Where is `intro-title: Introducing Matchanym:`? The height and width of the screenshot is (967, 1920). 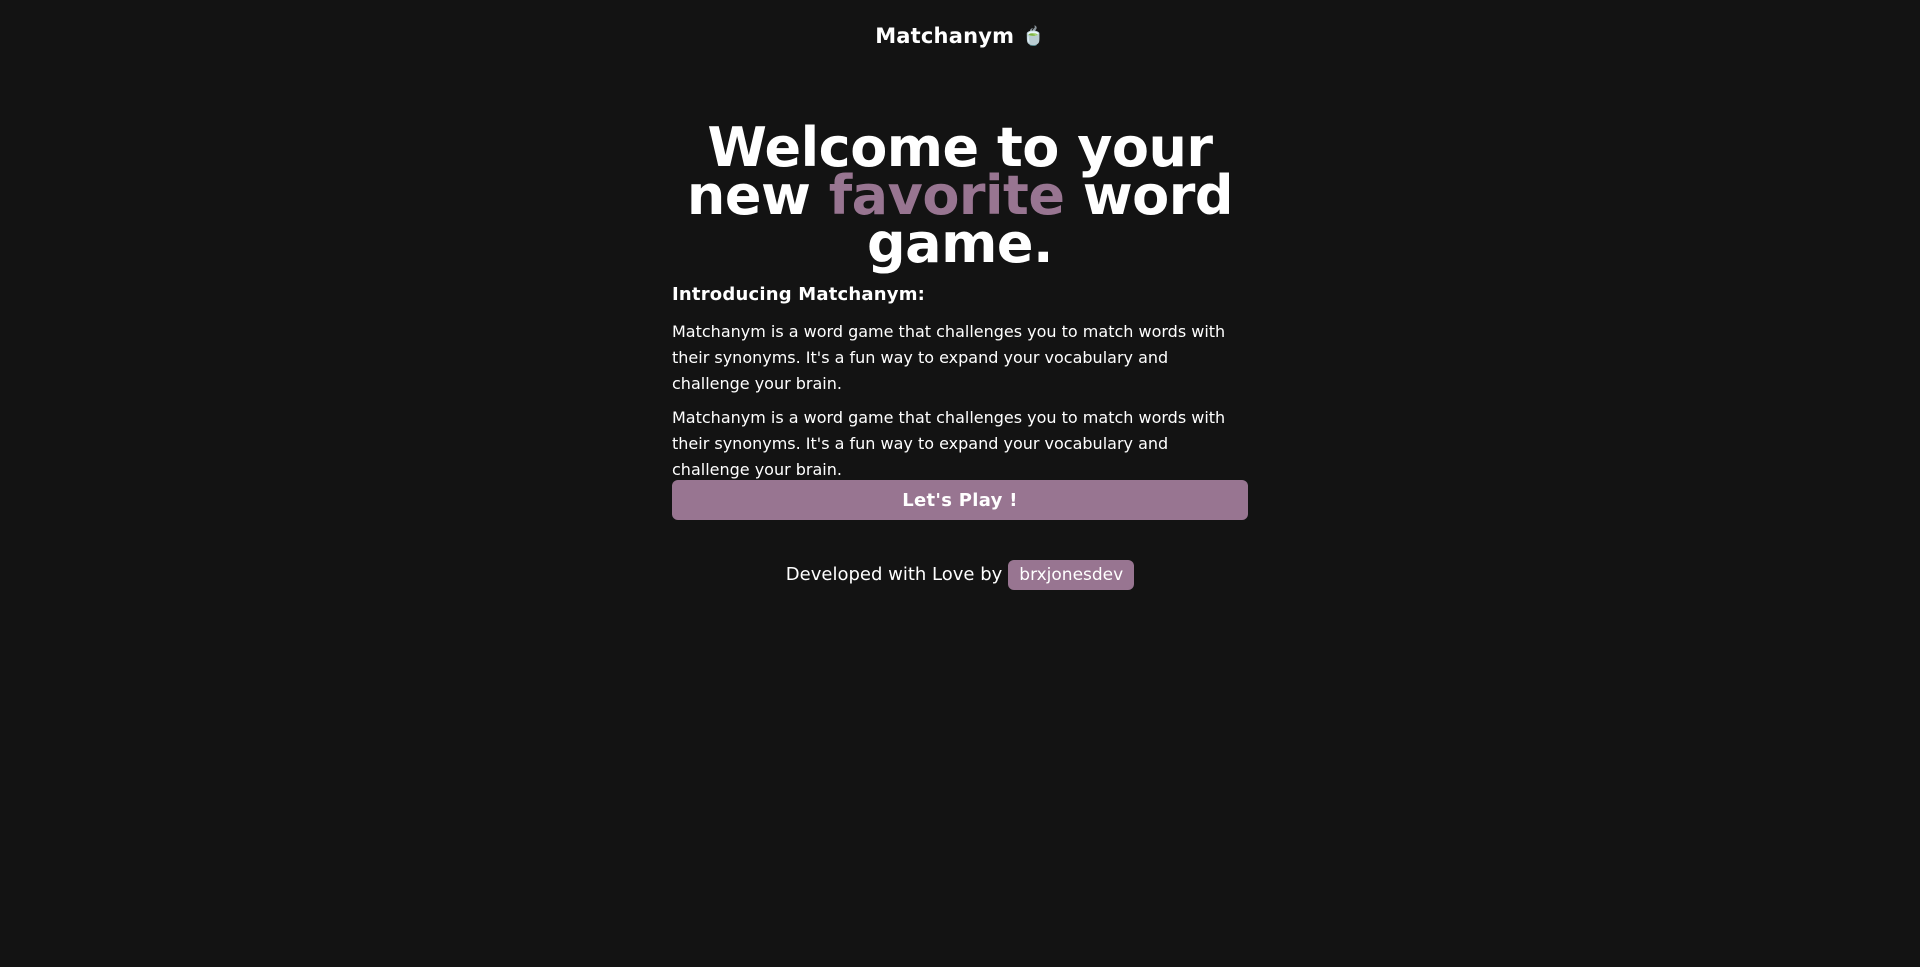 intro-title: Introducing Matchanym: is located at coordinates (799, 294).